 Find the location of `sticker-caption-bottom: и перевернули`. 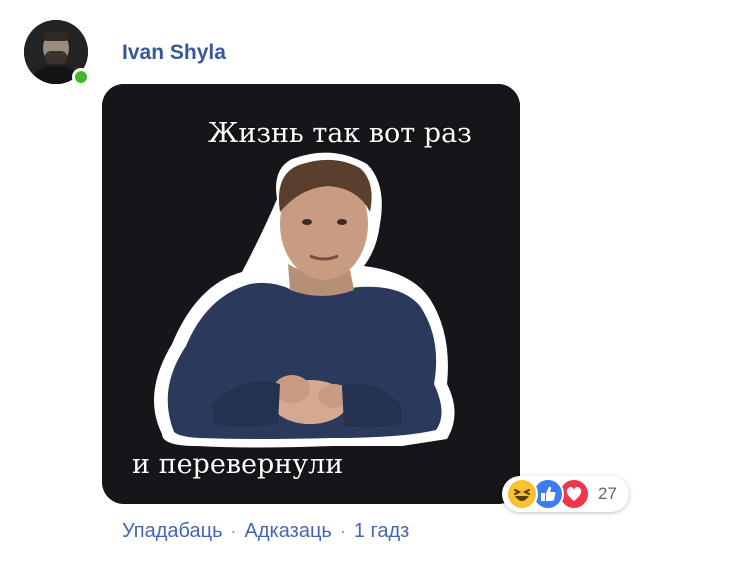

sticker-caption-bottom: и перевернули is located at coordinates (238, 464).